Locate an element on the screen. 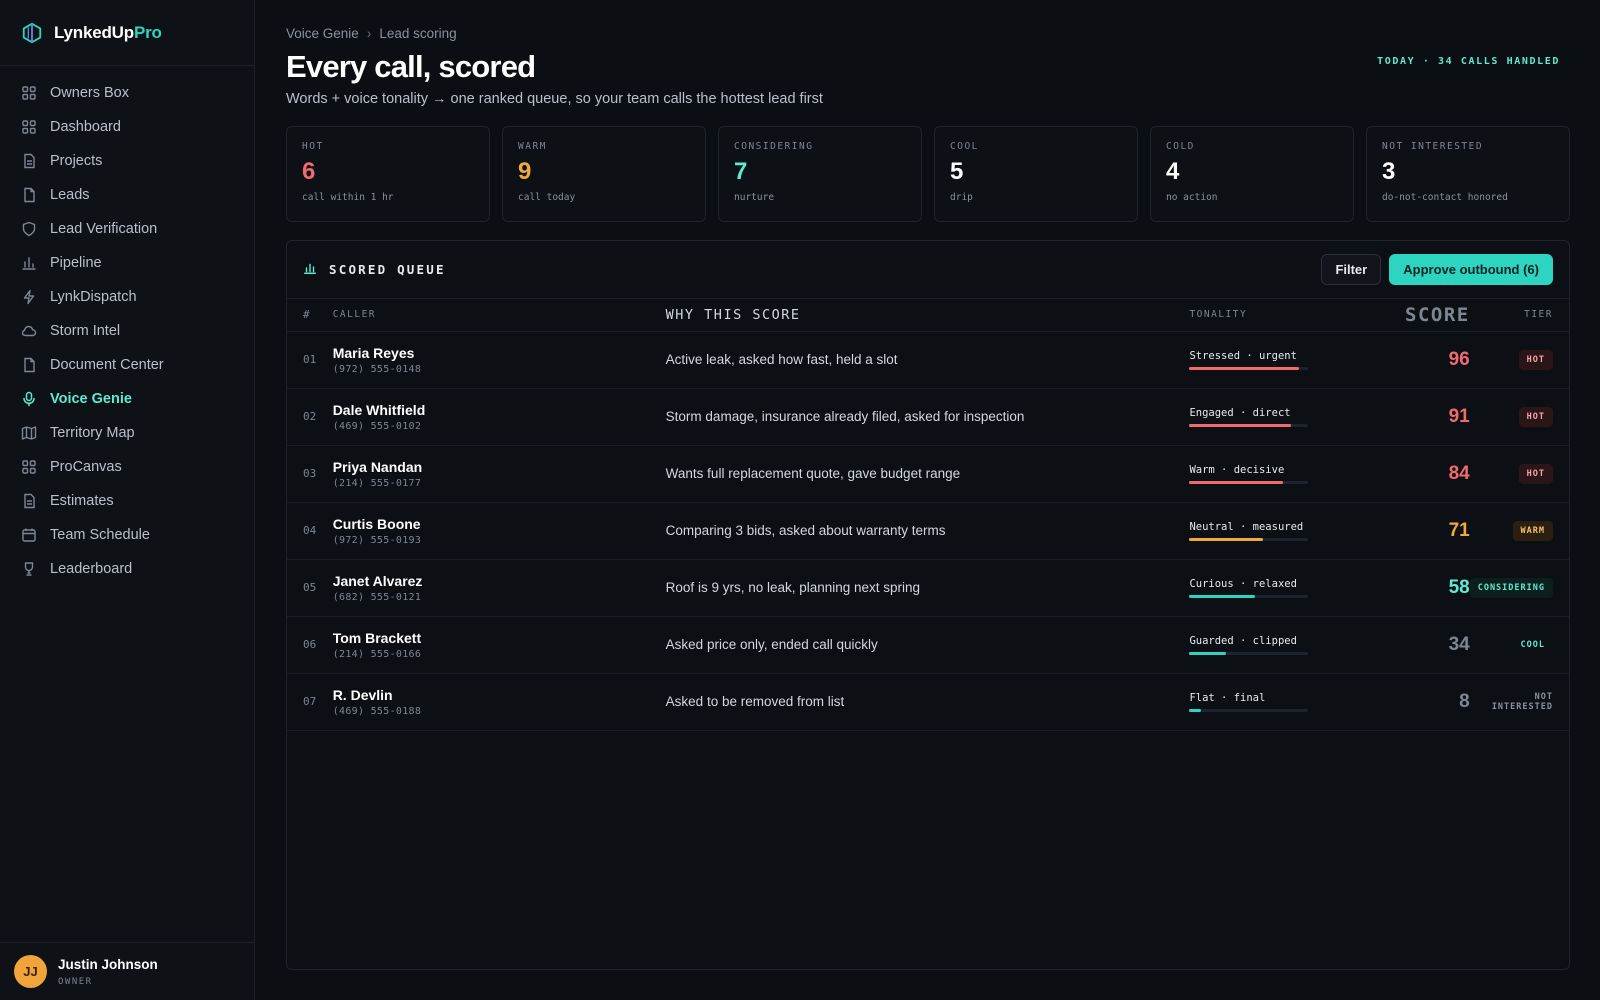  stat-card-cool: COOL 5 drip is located at coordinates (1036, 174).